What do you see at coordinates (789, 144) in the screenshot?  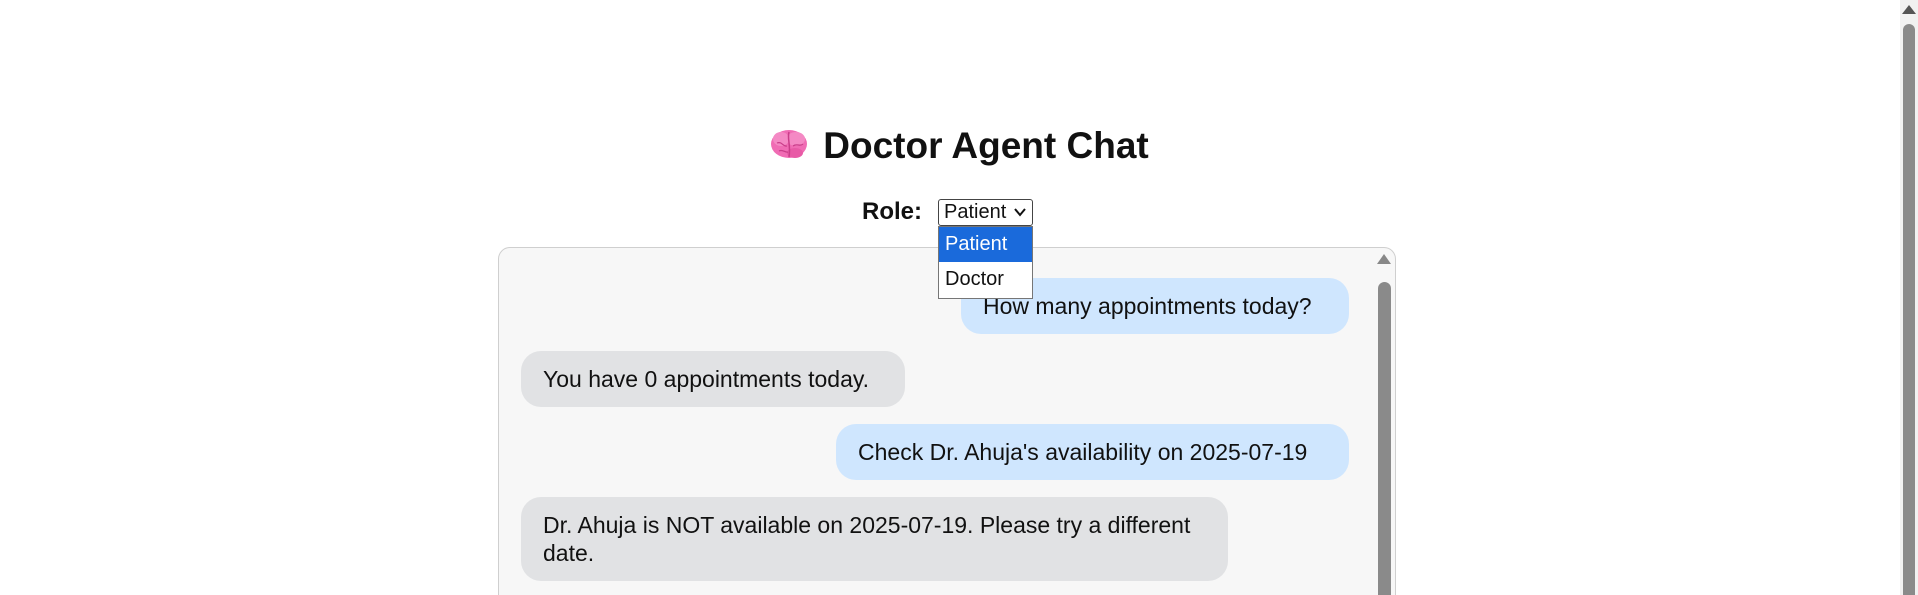 I see `brain-icon` at bounding box center [789, 144].